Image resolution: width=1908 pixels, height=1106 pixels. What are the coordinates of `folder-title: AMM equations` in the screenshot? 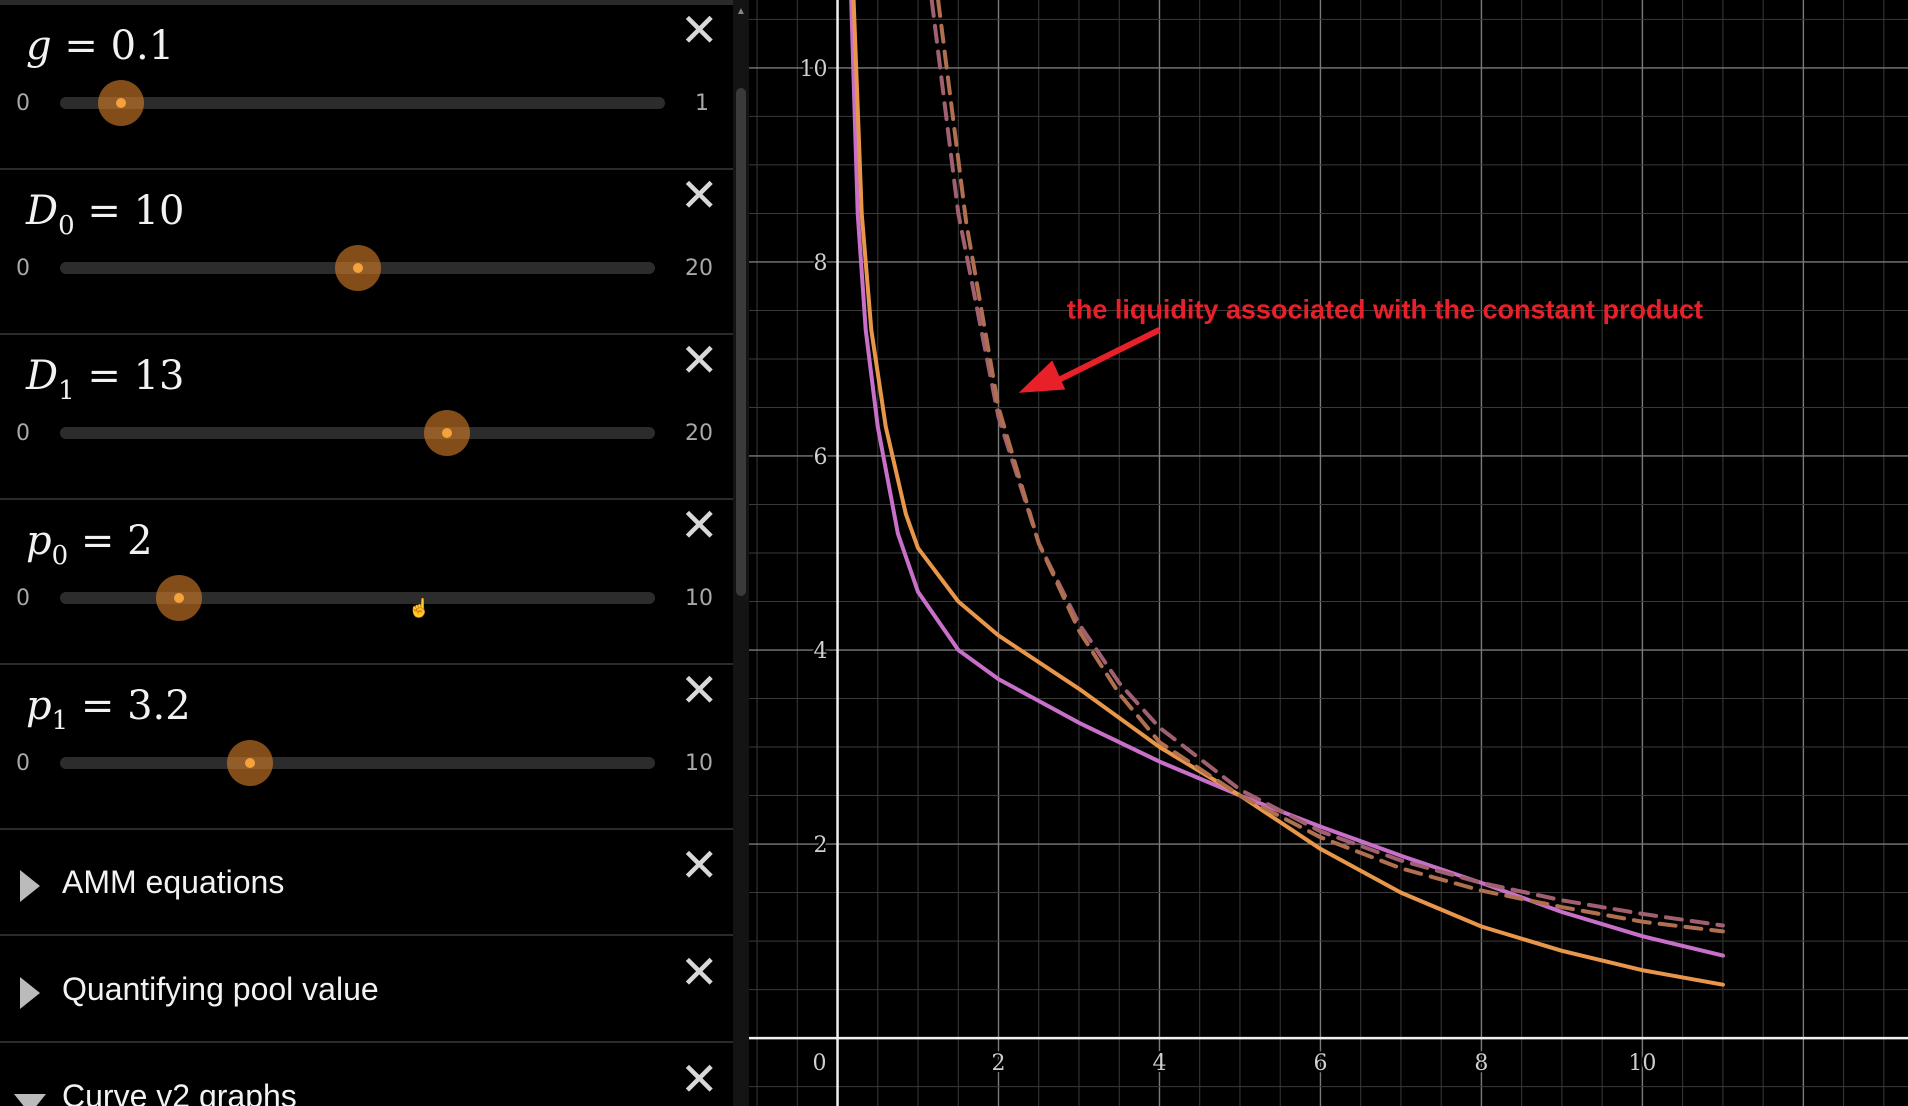 It's located at (173, 882).